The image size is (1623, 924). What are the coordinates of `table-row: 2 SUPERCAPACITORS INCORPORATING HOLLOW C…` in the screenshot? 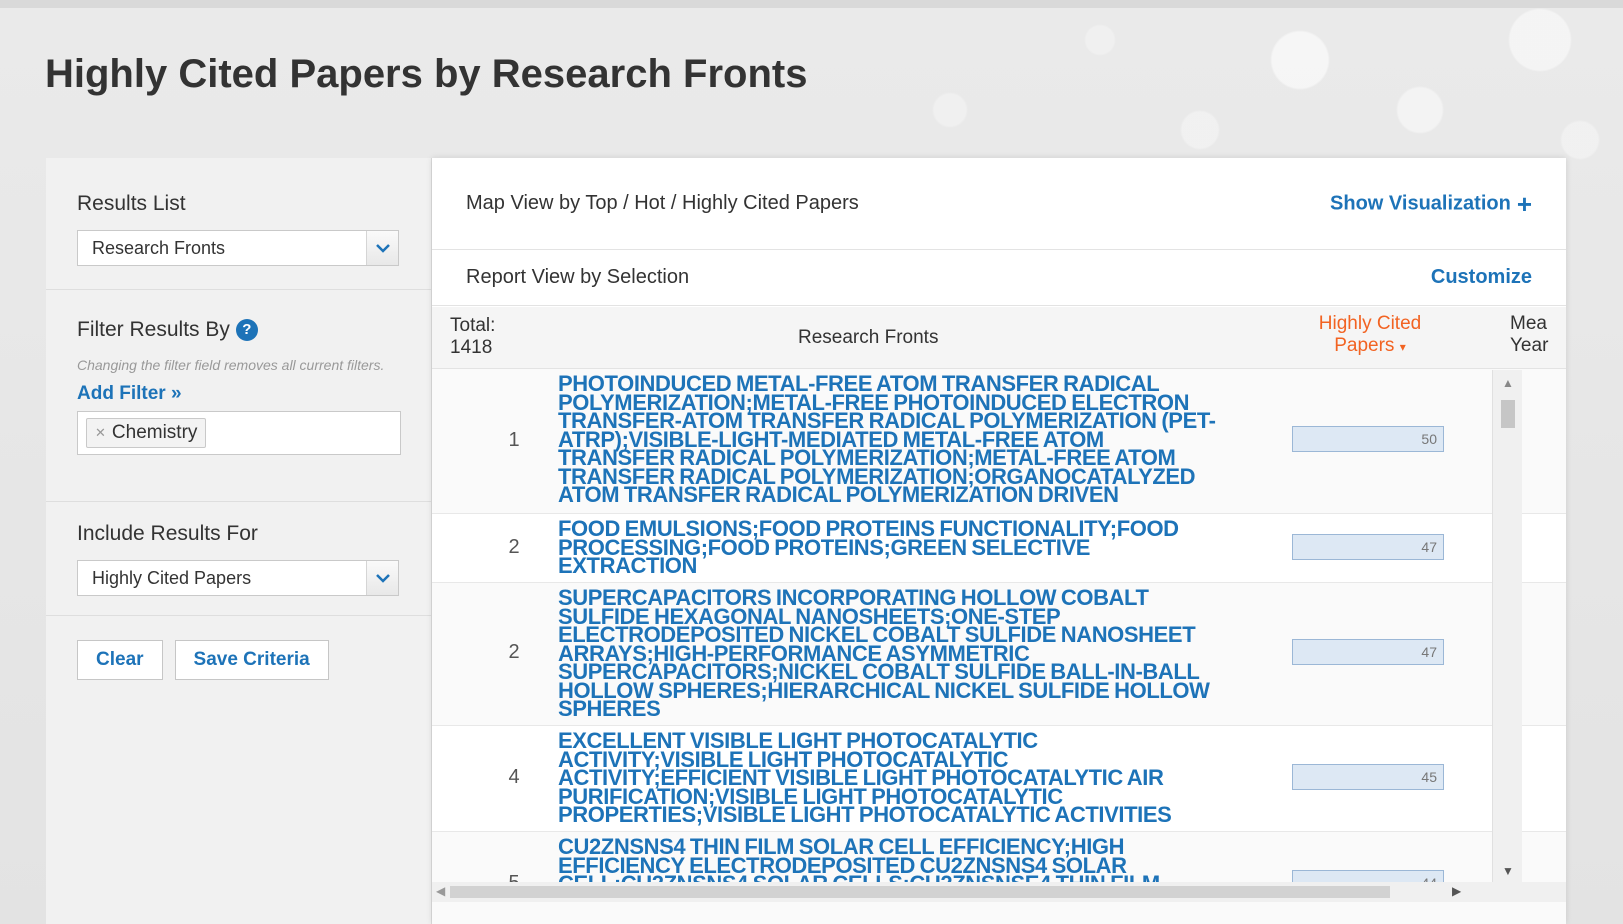 It's located at (999, 654).